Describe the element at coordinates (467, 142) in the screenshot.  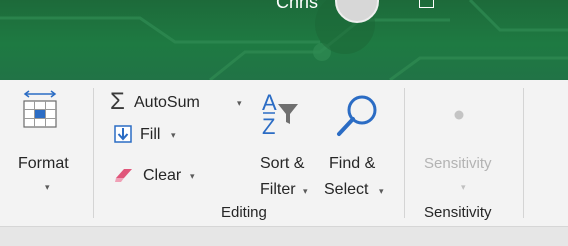
I see `sensitivity-button: Sensitivity ▾` at that location.